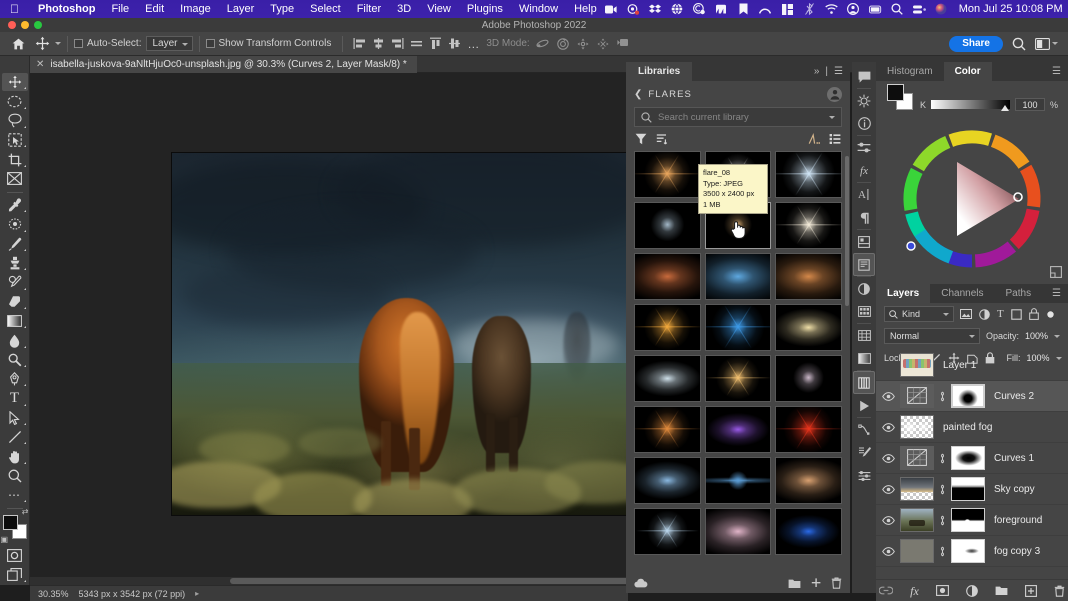  I want to click on home-icon, so click(17, 44).